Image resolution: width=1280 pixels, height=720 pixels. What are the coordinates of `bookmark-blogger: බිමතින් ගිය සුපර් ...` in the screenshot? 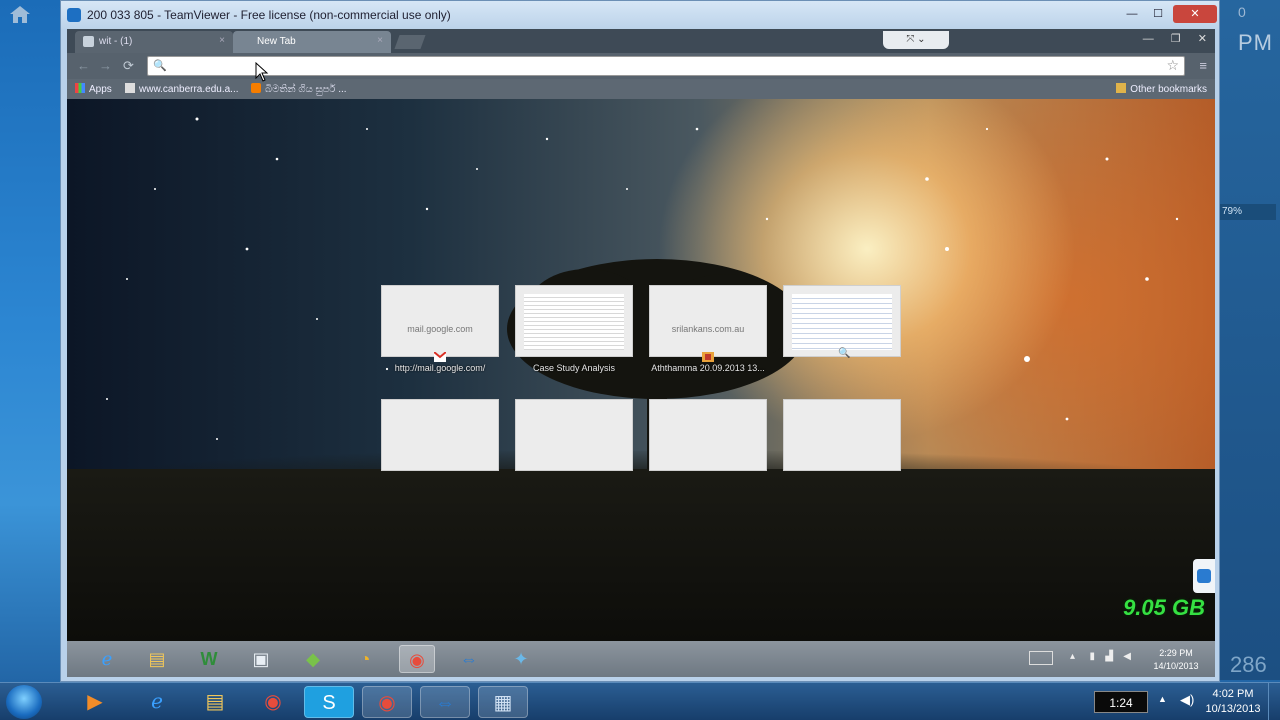 It's located at (299, 89).